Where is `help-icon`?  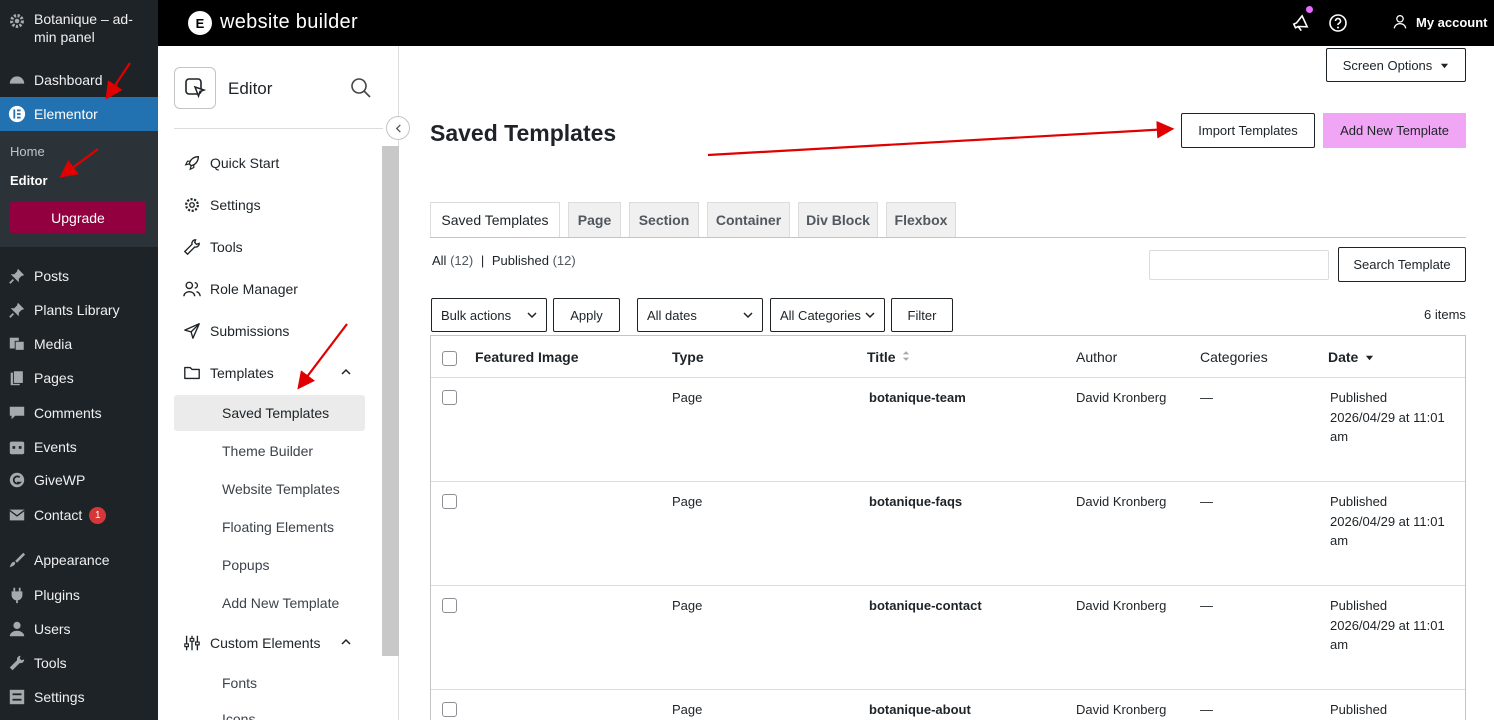 help-icon is located at coordinates (1338, 23).